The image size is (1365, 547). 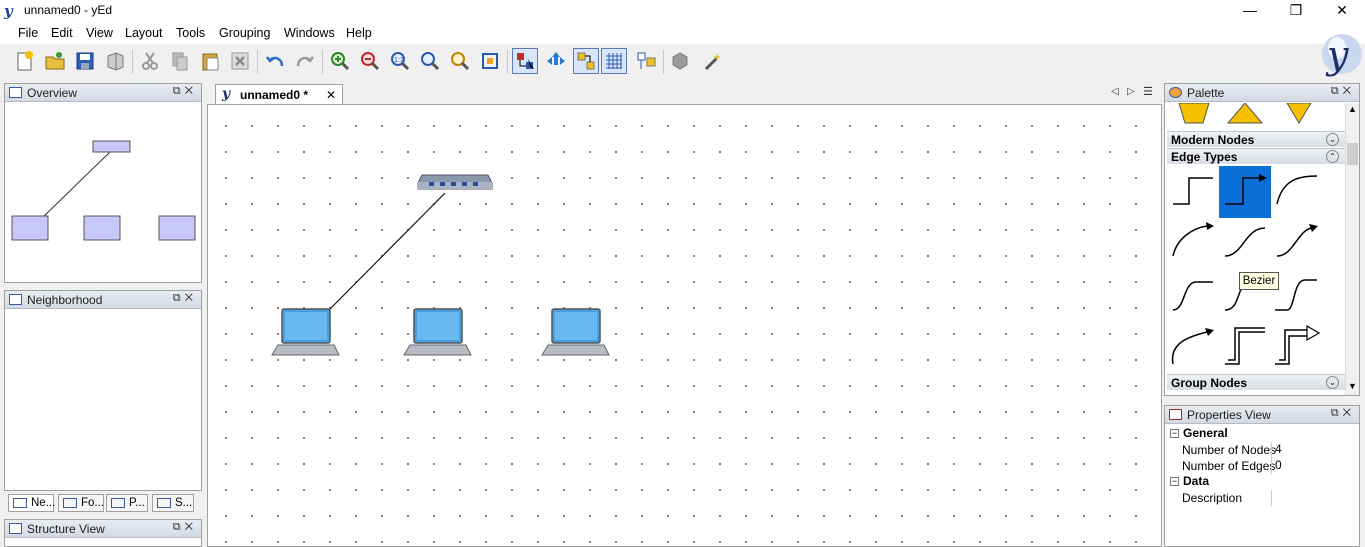 What do you see at coordinates (257, 62) in the screenshot?
I see `toolbar-separator` at bounding box center [257, 62].